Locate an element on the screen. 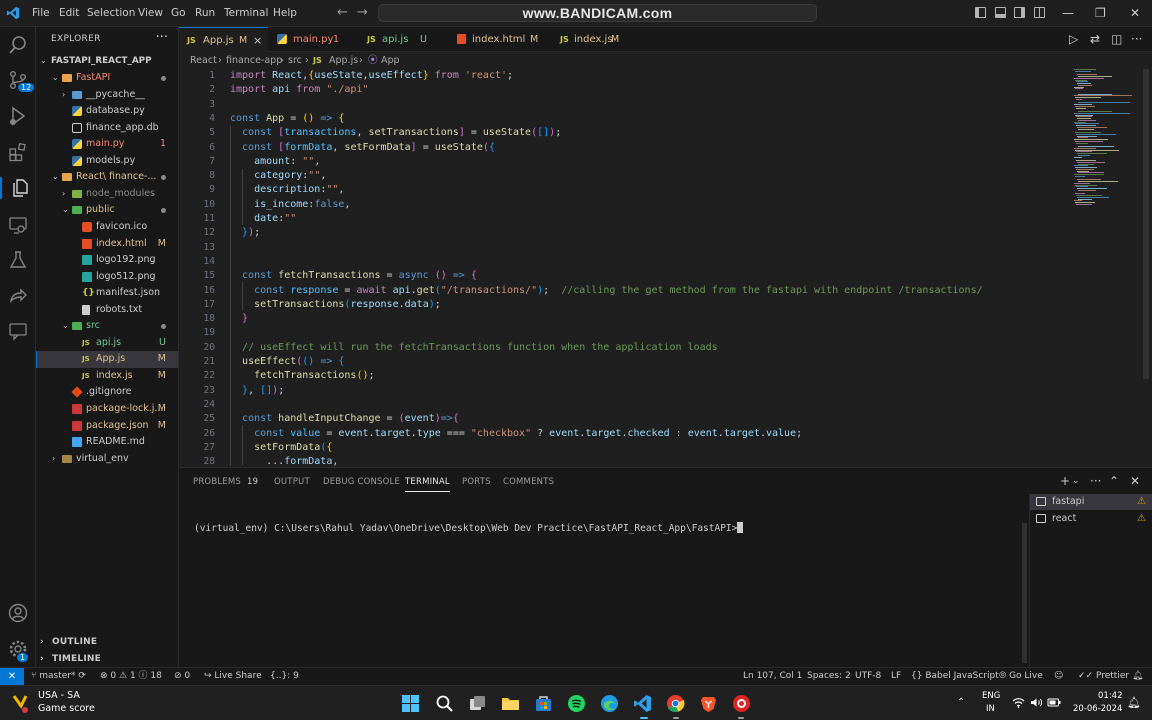 Image resolution: width=1152 pixels, height=720 pixels. toggle-panel-icon is located at coordinates (1000, 12).